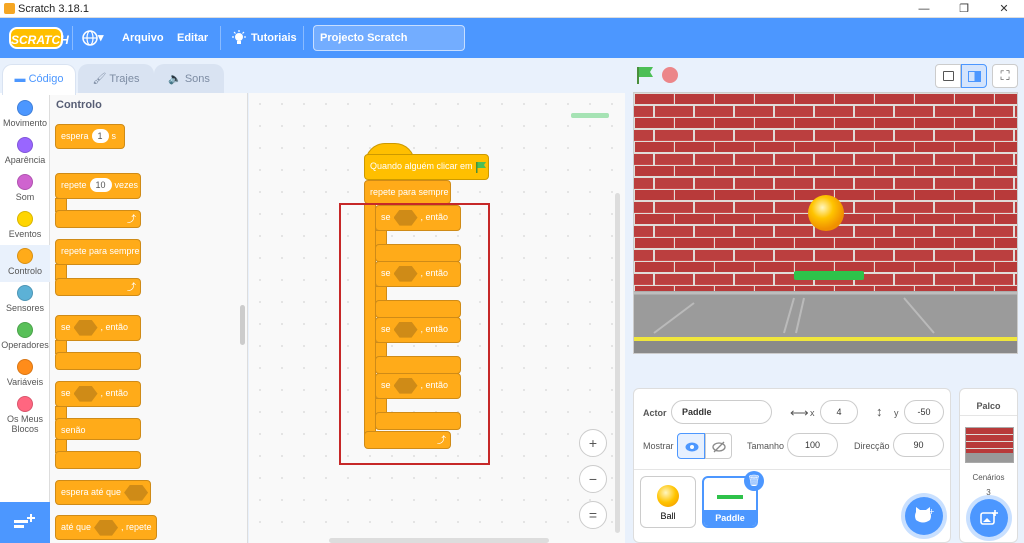 The height and width of the screenshot is (543, 1024). Describe the element at coordinates (670, 75) in the screenshot. I see `stop-icon` at that location.